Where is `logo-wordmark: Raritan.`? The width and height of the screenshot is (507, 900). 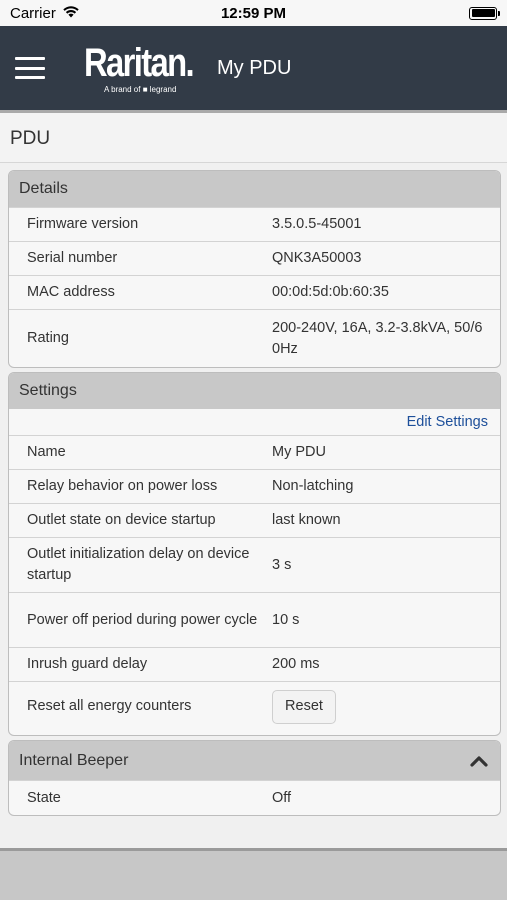
logo-wordmark: Raritan. is located at coordinates (139, 62).